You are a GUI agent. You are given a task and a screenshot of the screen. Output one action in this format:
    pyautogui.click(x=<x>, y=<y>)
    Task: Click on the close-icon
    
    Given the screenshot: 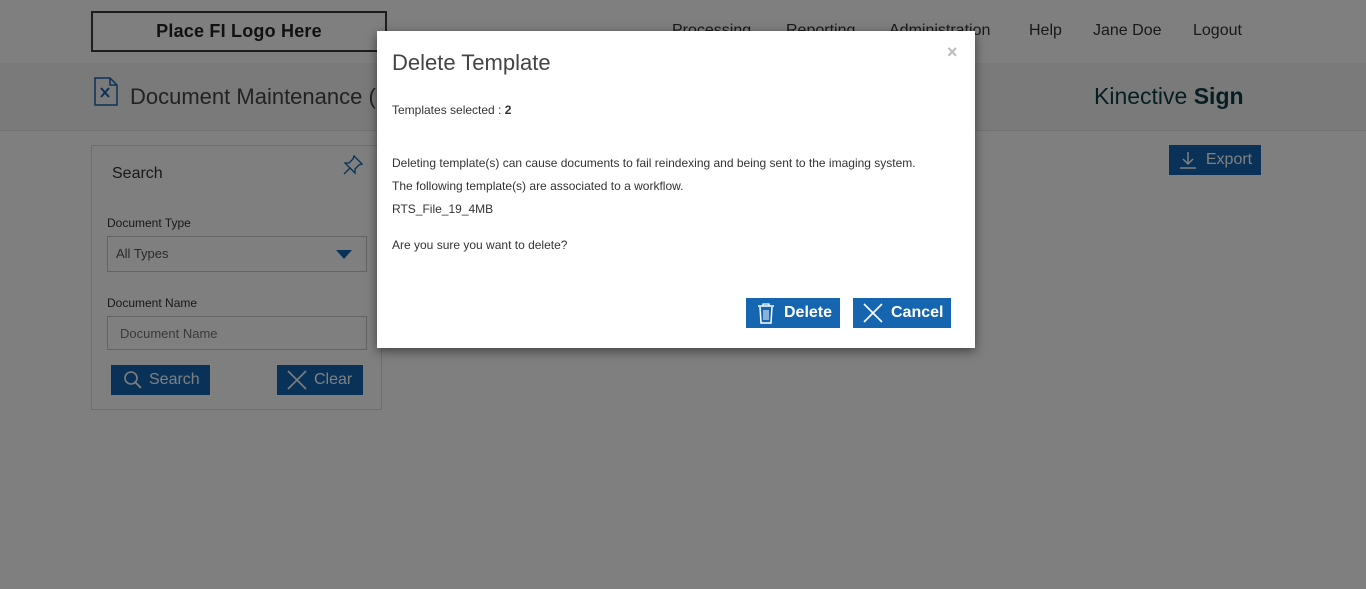 What is the action you would take?
    pyautogui.click(x=873, y=313)
    